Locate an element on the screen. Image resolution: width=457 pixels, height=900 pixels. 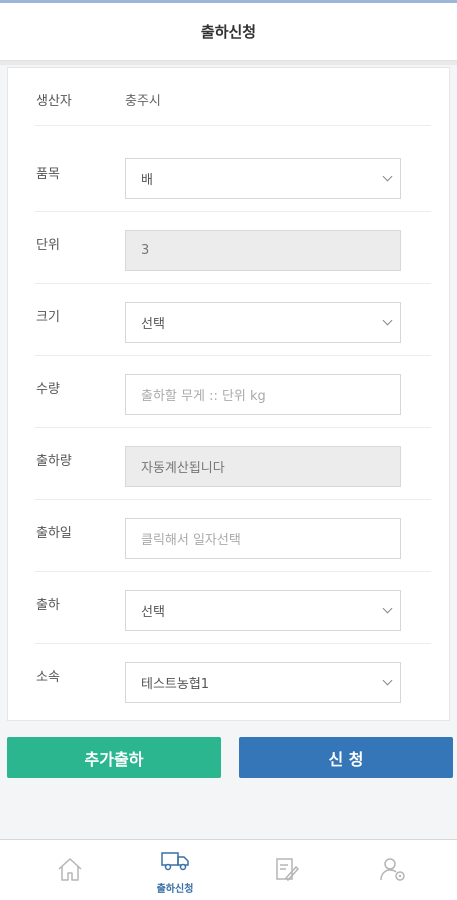
shipment-amount-placeholder: 자동계산됩니다 is located at coordinates (183, 468).